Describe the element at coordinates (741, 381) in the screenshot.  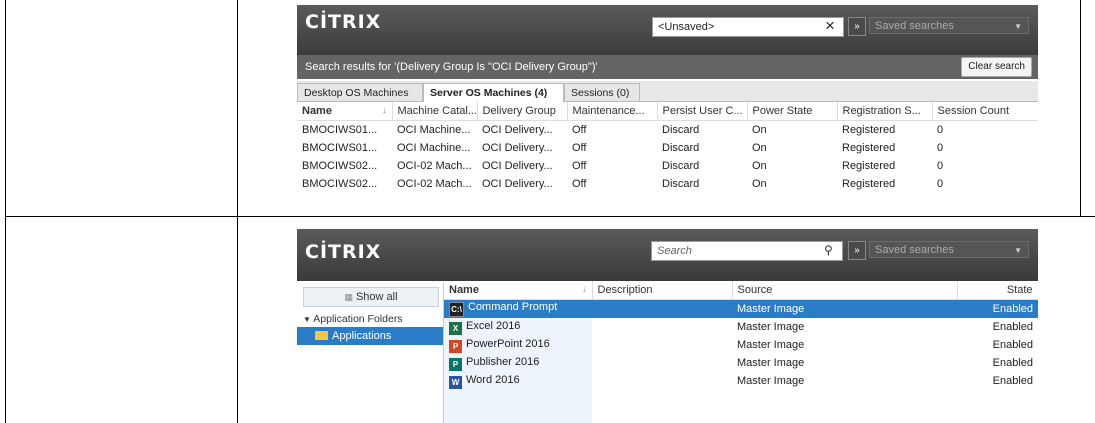
I see `table-row: W Word 2016 Master Image Enabled` at that location.